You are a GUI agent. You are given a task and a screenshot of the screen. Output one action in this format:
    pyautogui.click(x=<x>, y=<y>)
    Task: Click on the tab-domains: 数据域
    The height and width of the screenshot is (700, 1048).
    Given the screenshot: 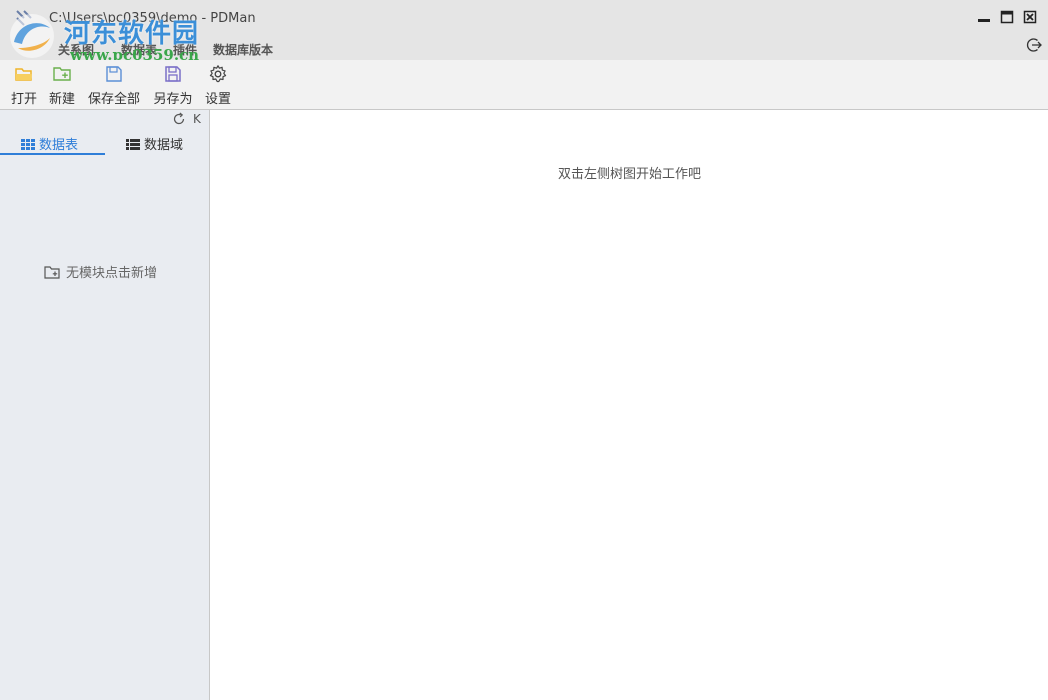 What is the action you would take?
    pyautogui.click(x=157, y=143)
    